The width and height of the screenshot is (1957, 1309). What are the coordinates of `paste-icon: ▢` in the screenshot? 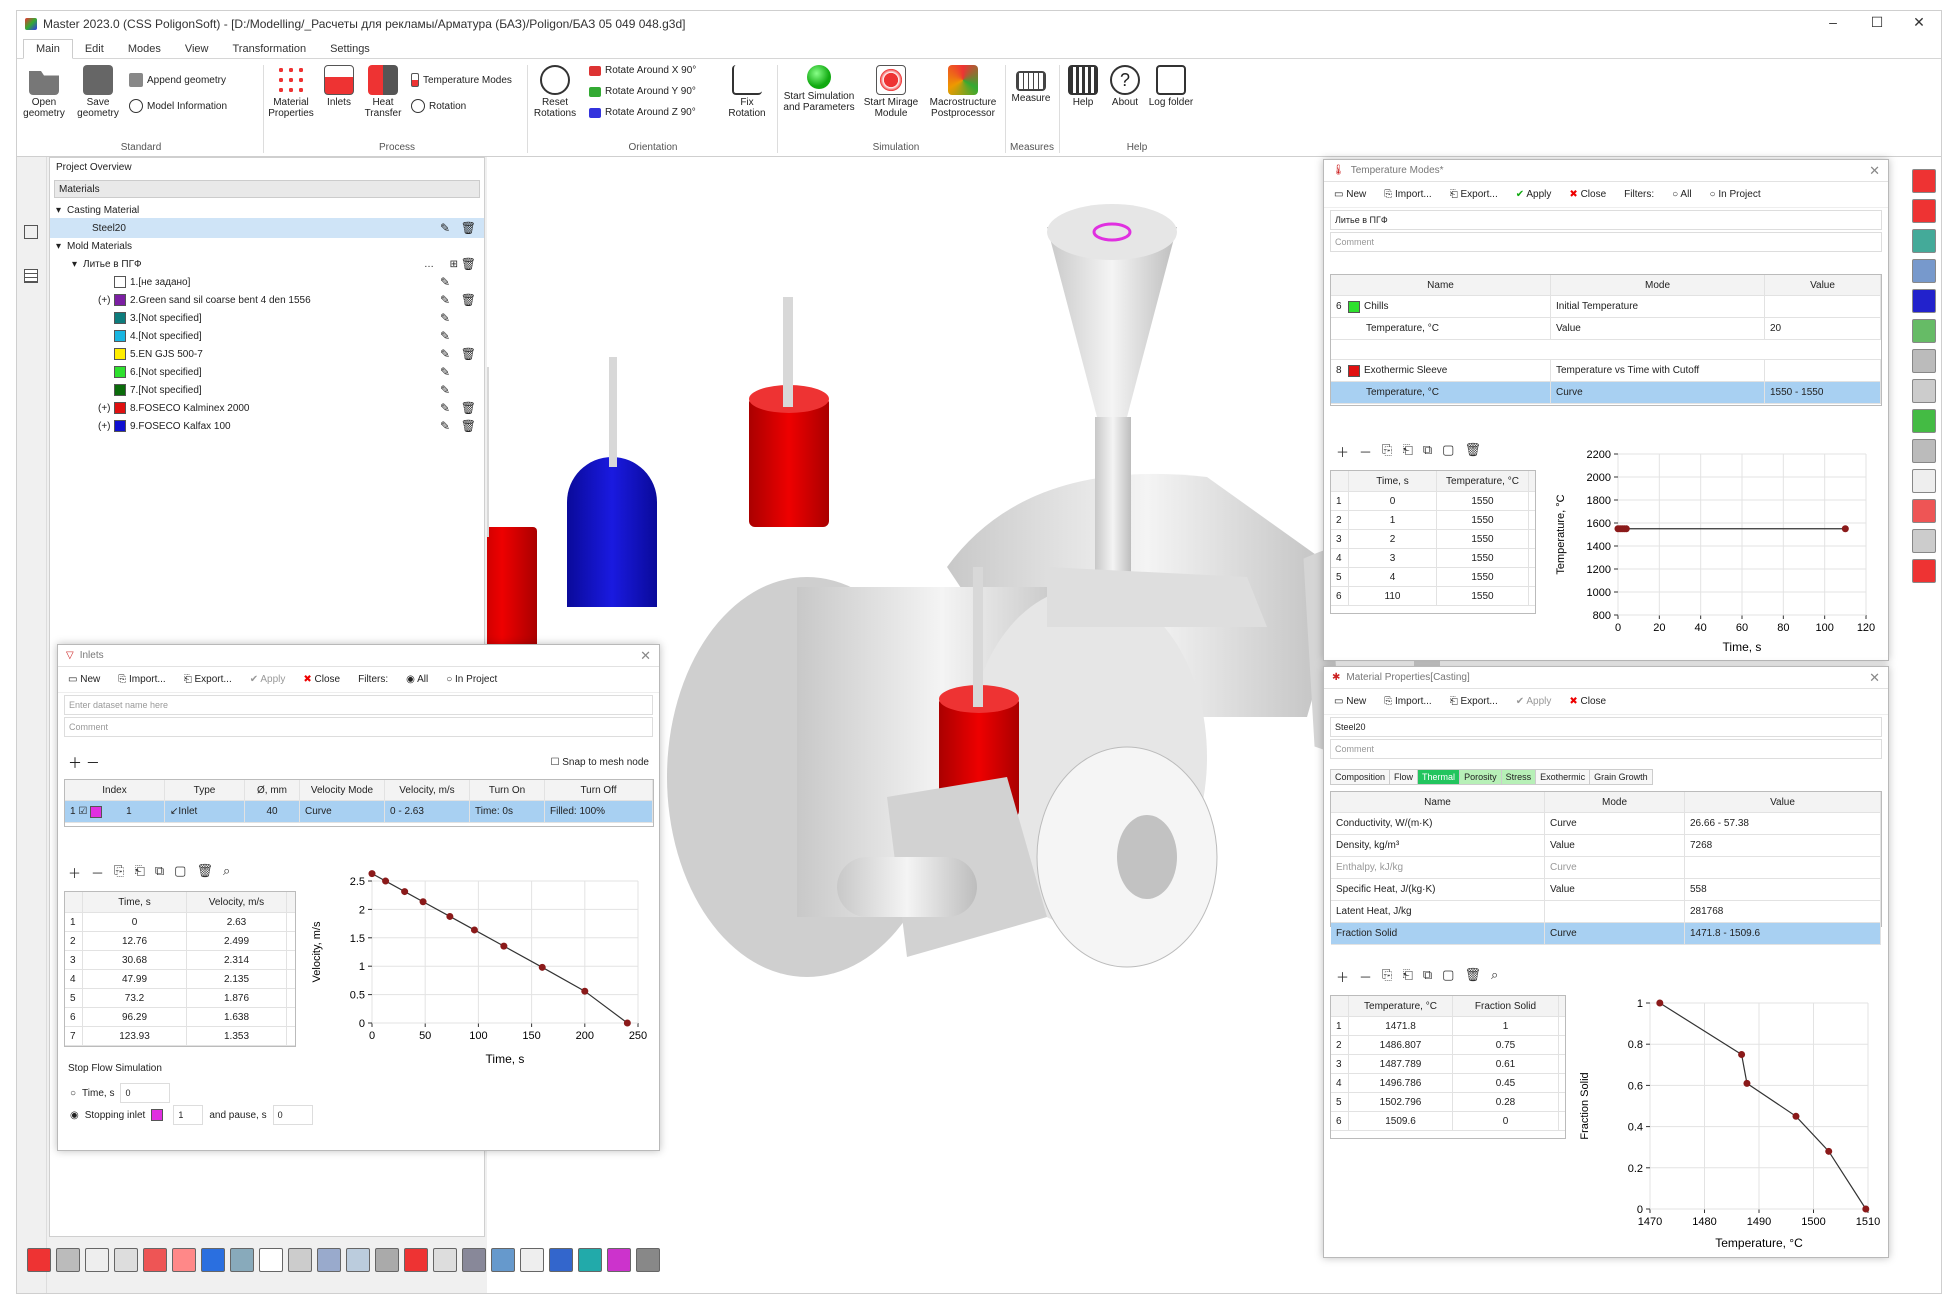 It's located at (1448, 976).